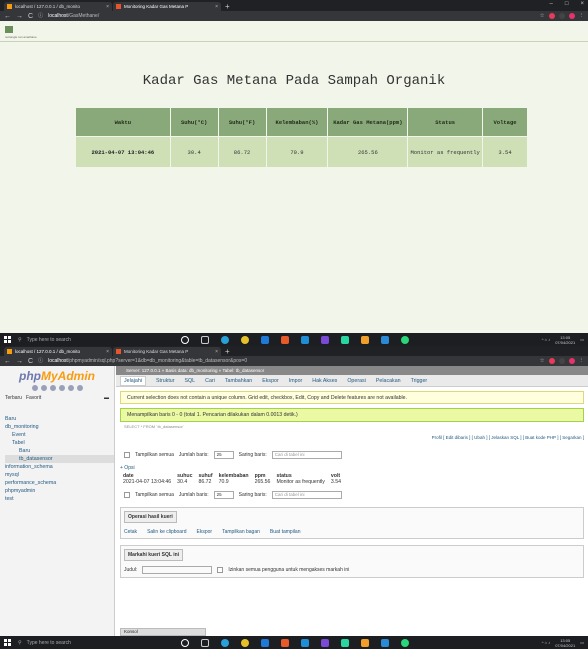 The image size is (588, 649). Describe the element at coordinates (9, 29) in the screenshot. I see `app-menu-icon` at that location.